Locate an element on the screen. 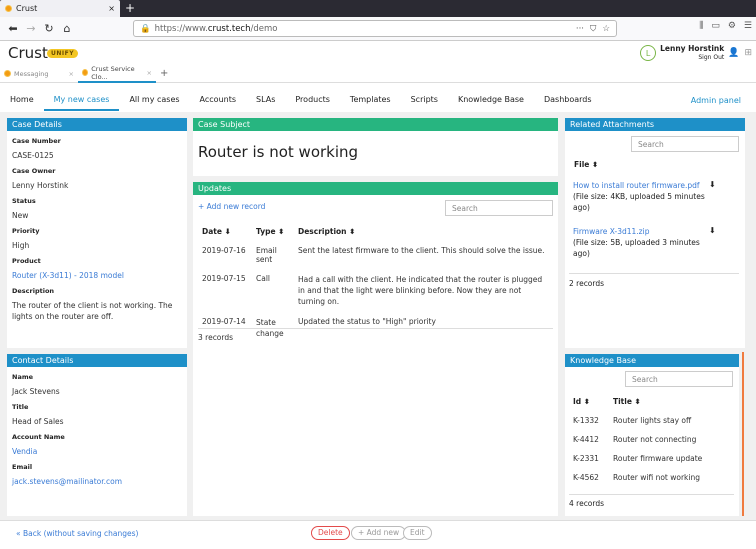 This screenshot has width=756, height=549. admin-panel-link: Admin panel is located at coordinates (723, 100).